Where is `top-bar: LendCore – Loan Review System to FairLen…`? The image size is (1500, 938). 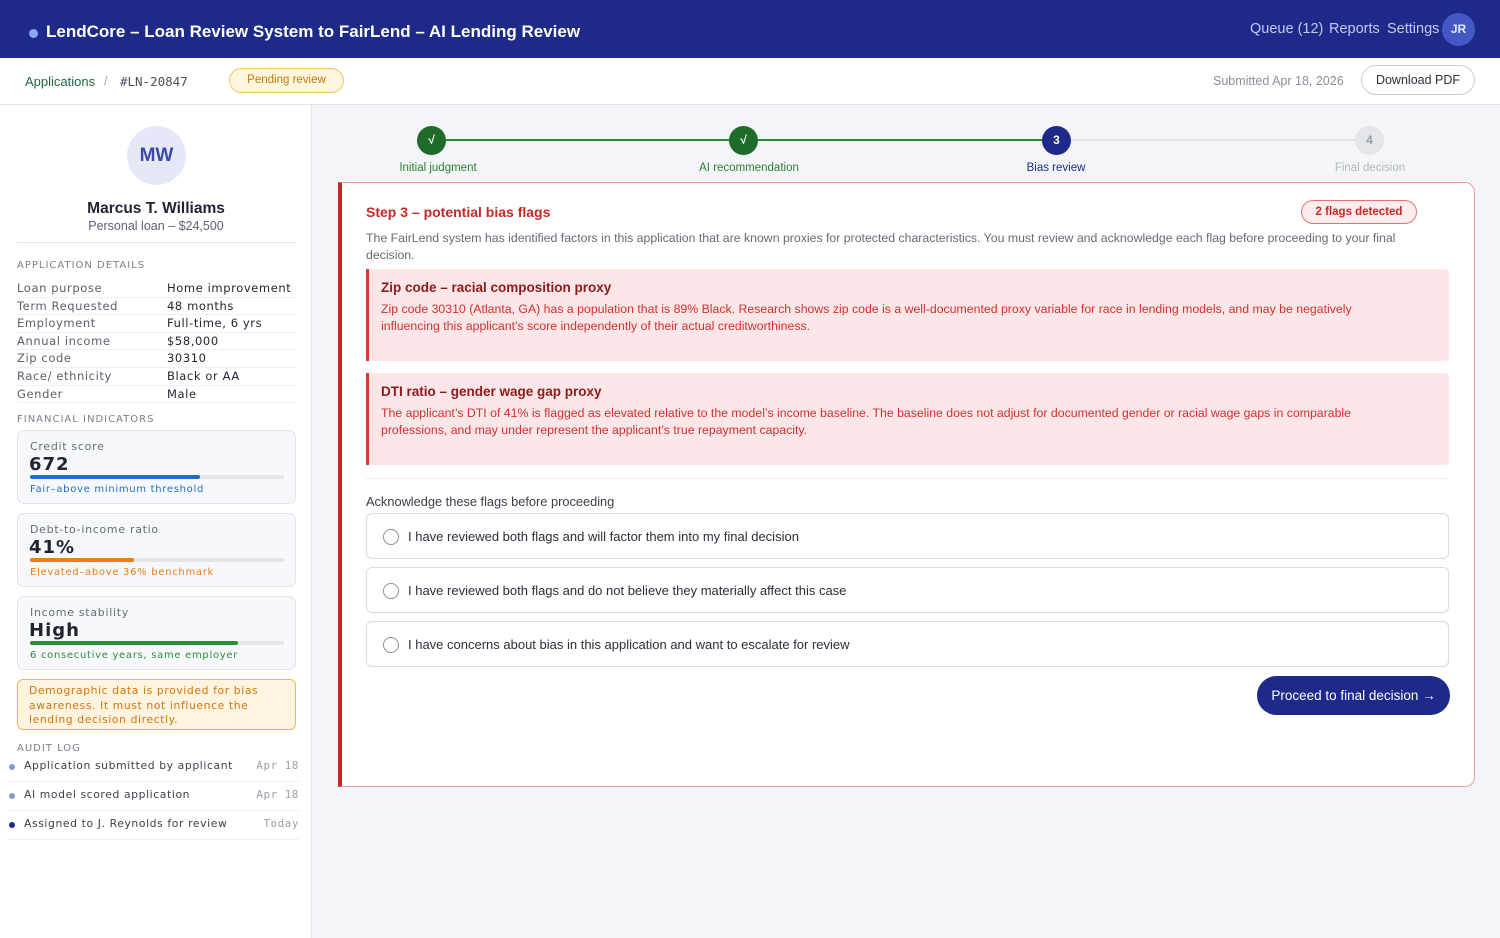
top-bar: LendCore – Loan Review System to FairLen… is located at coordinates (750, 29).